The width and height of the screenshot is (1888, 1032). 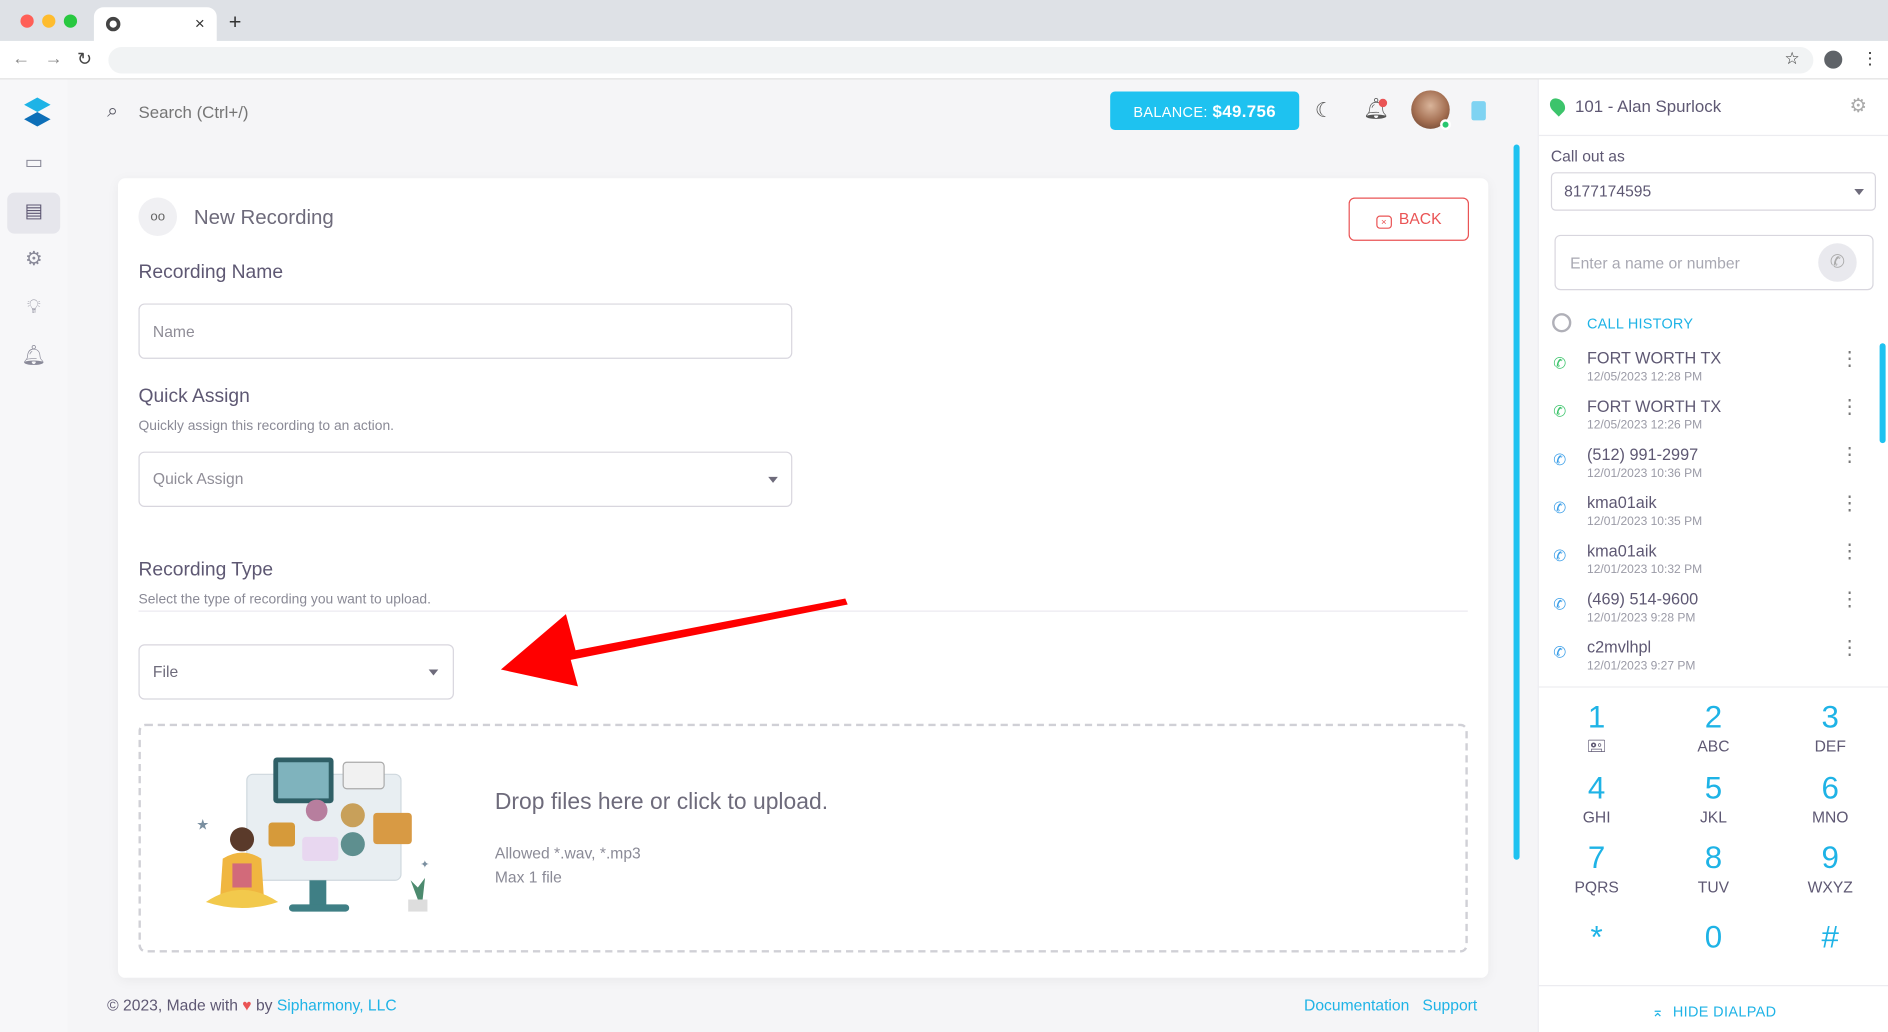 I want to click on dialpad-divider, so click(x=1713, y=687).